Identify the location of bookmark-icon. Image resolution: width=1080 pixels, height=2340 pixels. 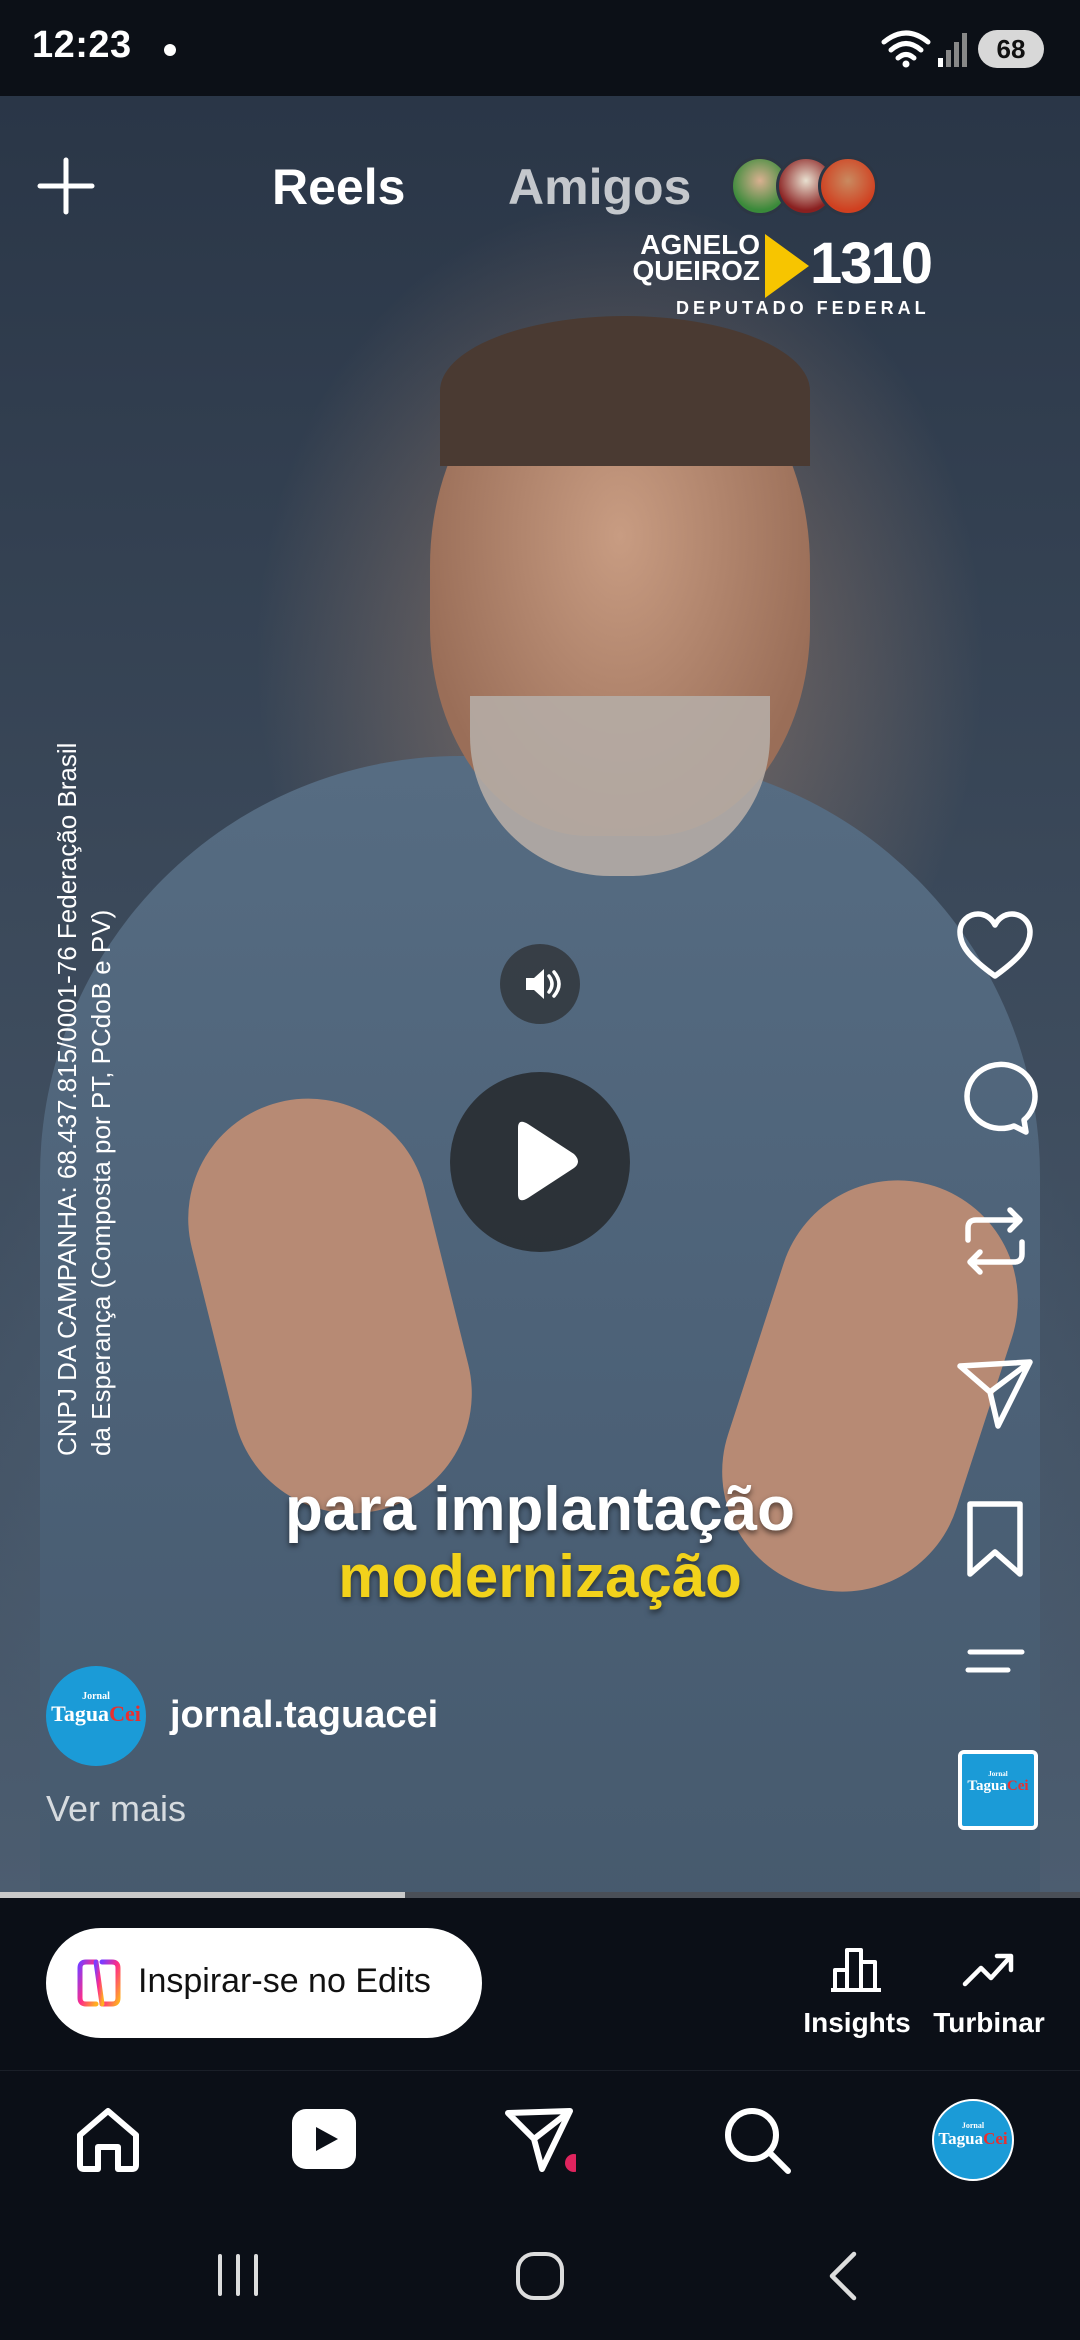
(995, 1539).